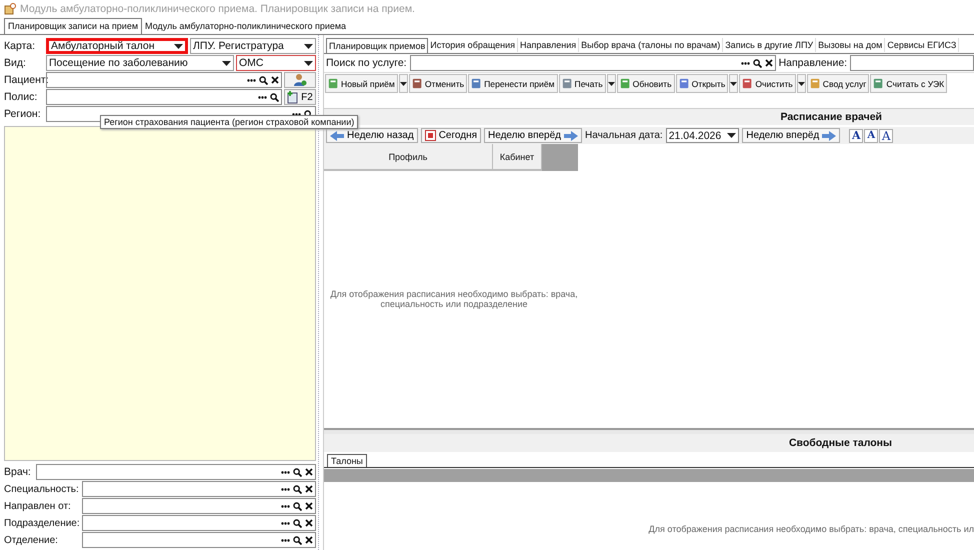 This screenshot has height=550, width=974. Describe the element at coordinates (769, 45) in the screenshot. I see `section-tab: Запись в другие ЛПУ` at that location.